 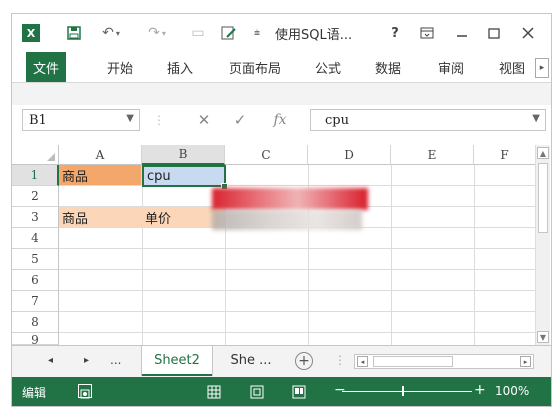 I want to click on formula-bar-grip-icon: ⋮, so click(x=159, y=120).